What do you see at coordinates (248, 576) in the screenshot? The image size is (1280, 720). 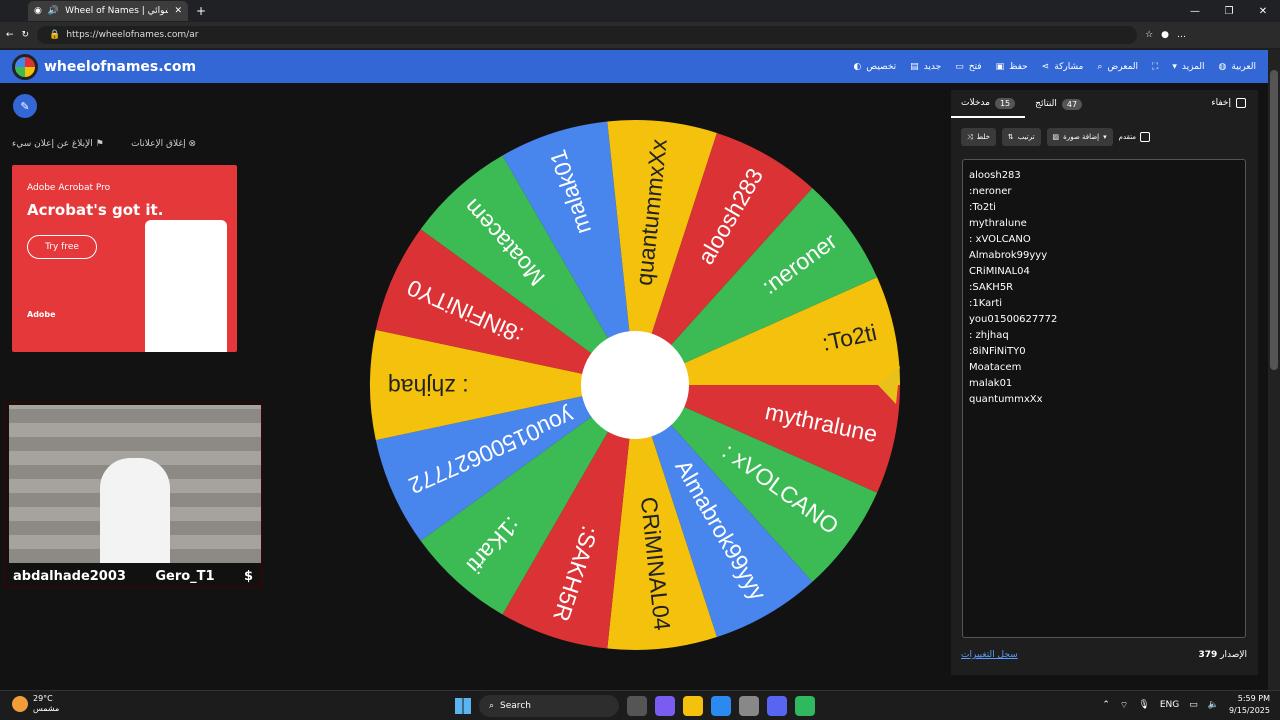 I see `dollar-icon: $` at bounding box center [248, 576].